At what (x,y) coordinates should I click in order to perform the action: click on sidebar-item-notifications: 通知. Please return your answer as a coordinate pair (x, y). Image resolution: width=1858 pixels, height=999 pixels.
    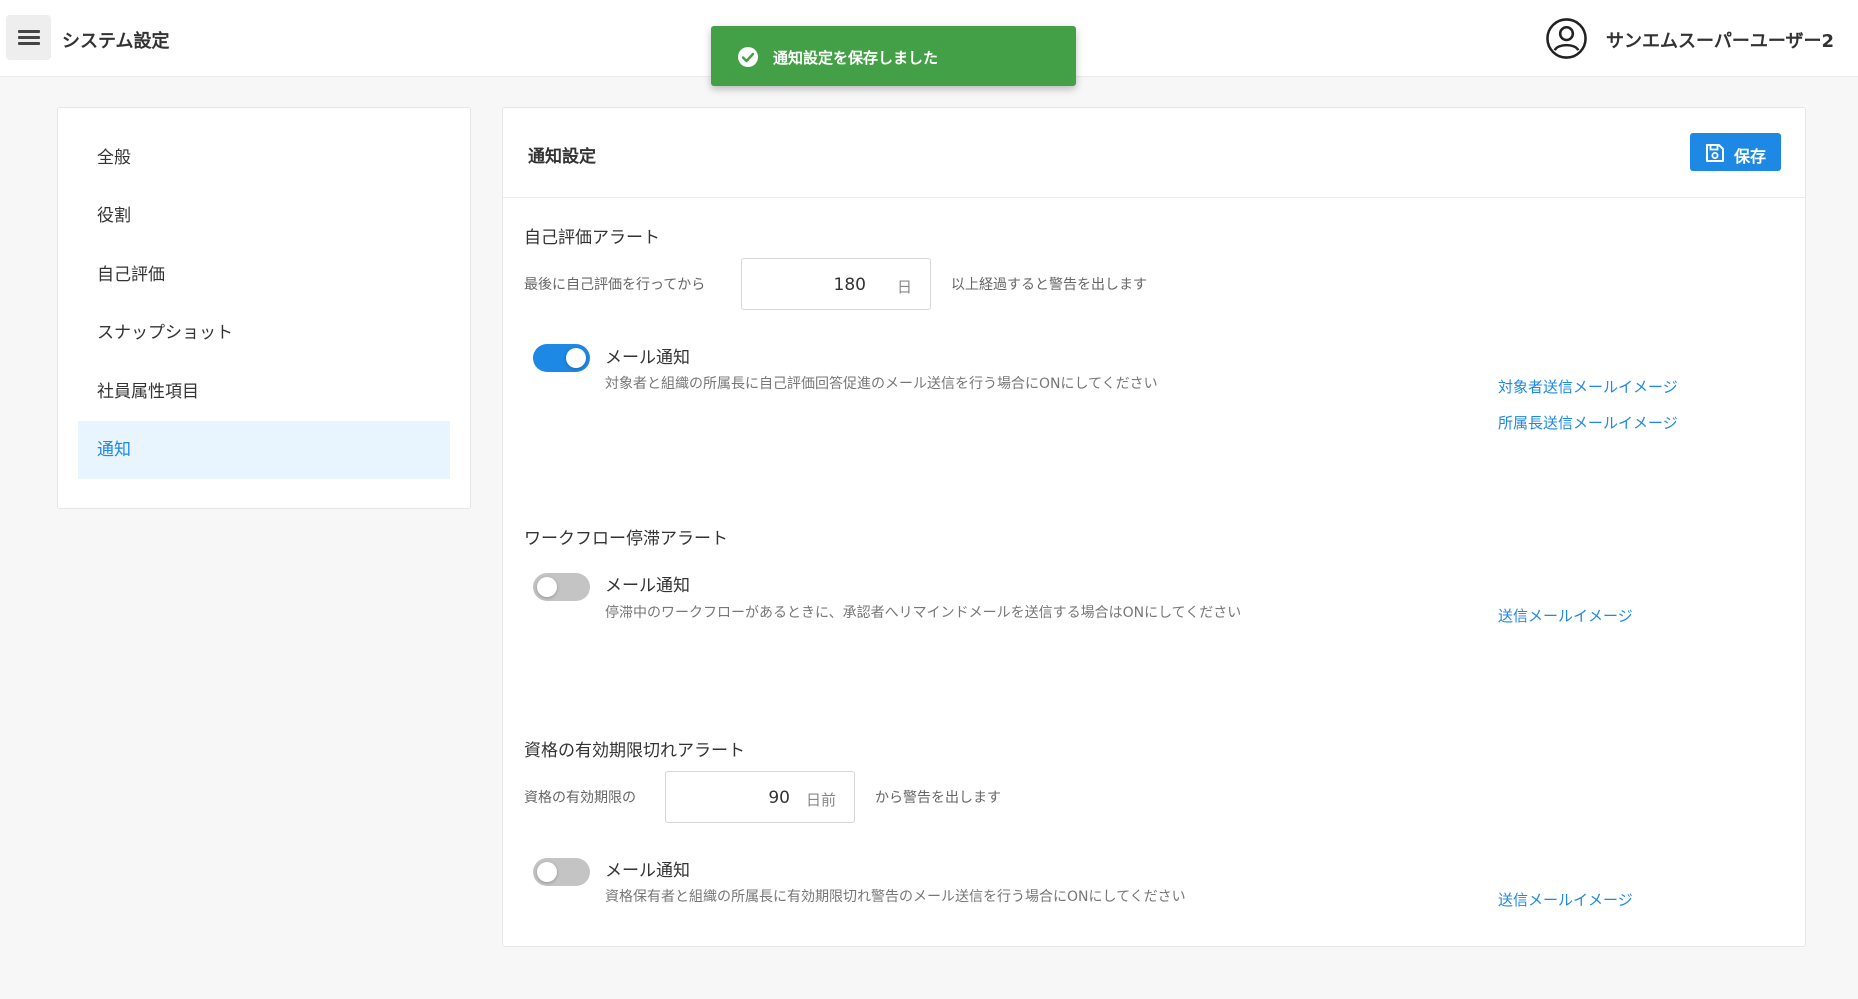
    Looking at the image, I should click on (264, 450).